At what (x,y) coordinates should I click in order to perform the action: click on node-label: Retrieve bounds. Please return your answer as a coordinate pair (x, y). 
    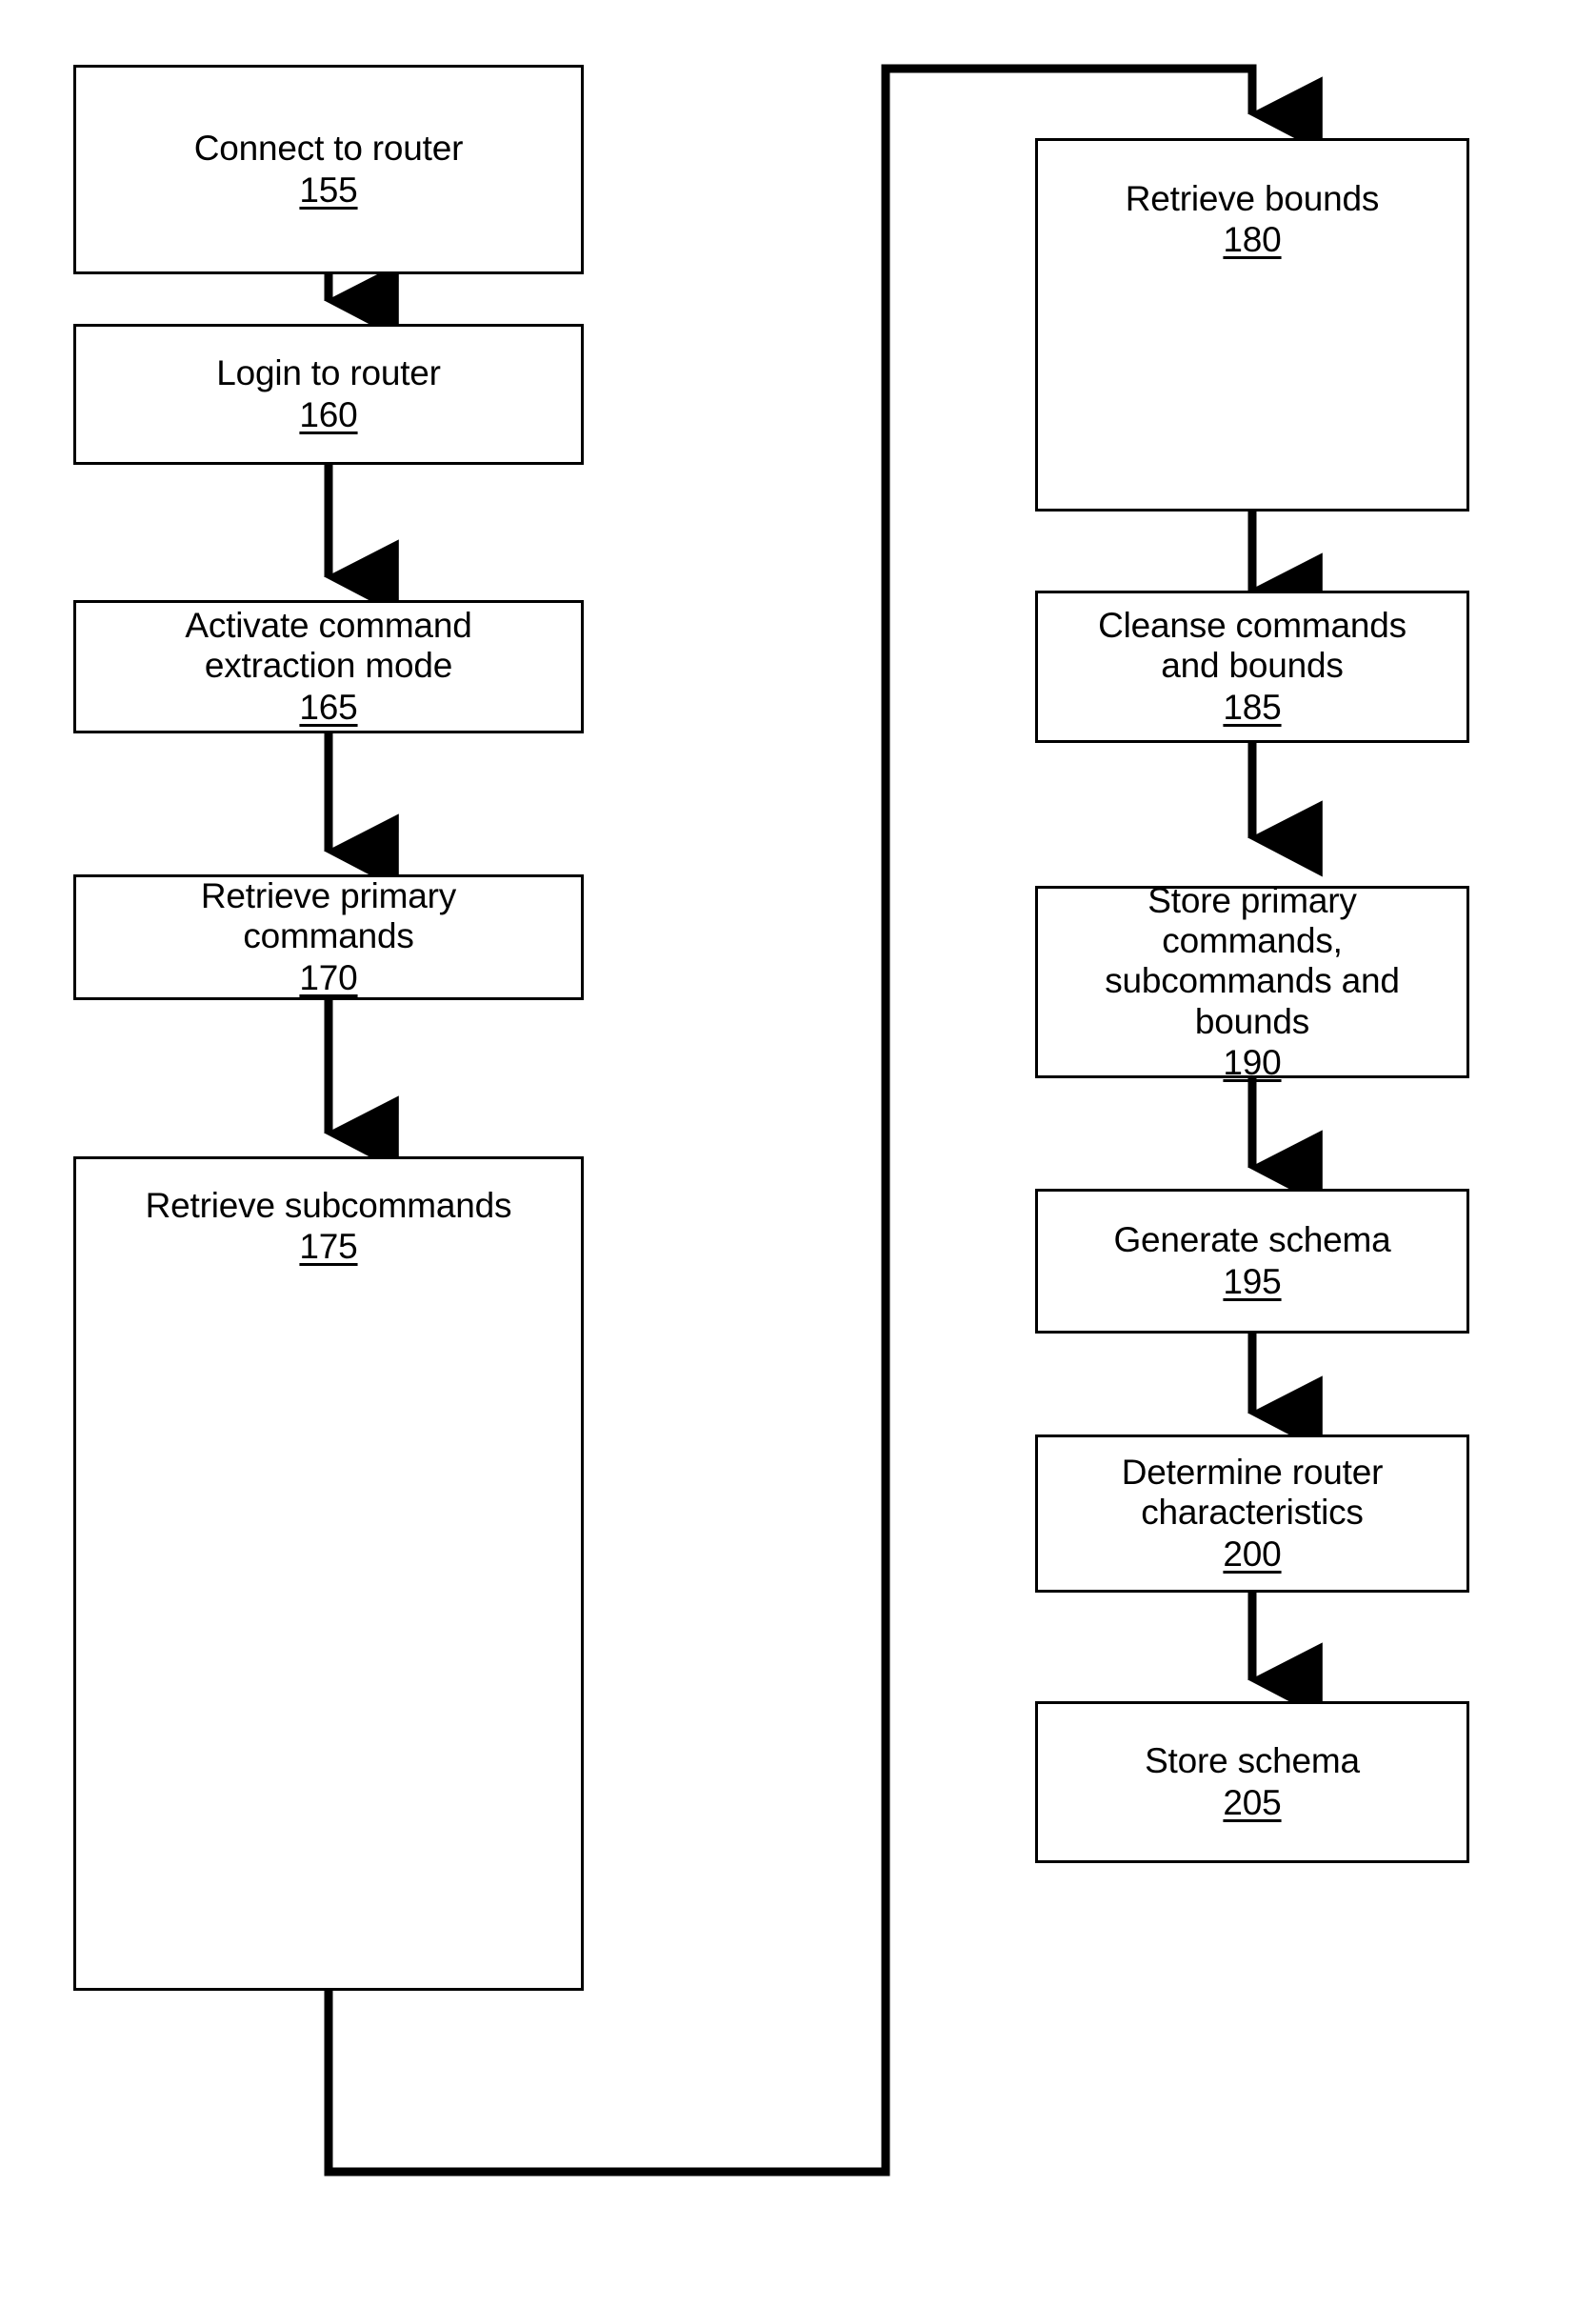
    Looking at the image, I should click on (1252, 199).